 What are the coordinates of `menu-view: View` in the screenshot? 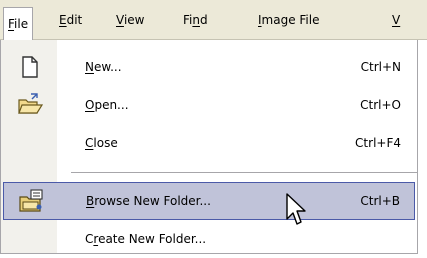 It's located at (130, 20).